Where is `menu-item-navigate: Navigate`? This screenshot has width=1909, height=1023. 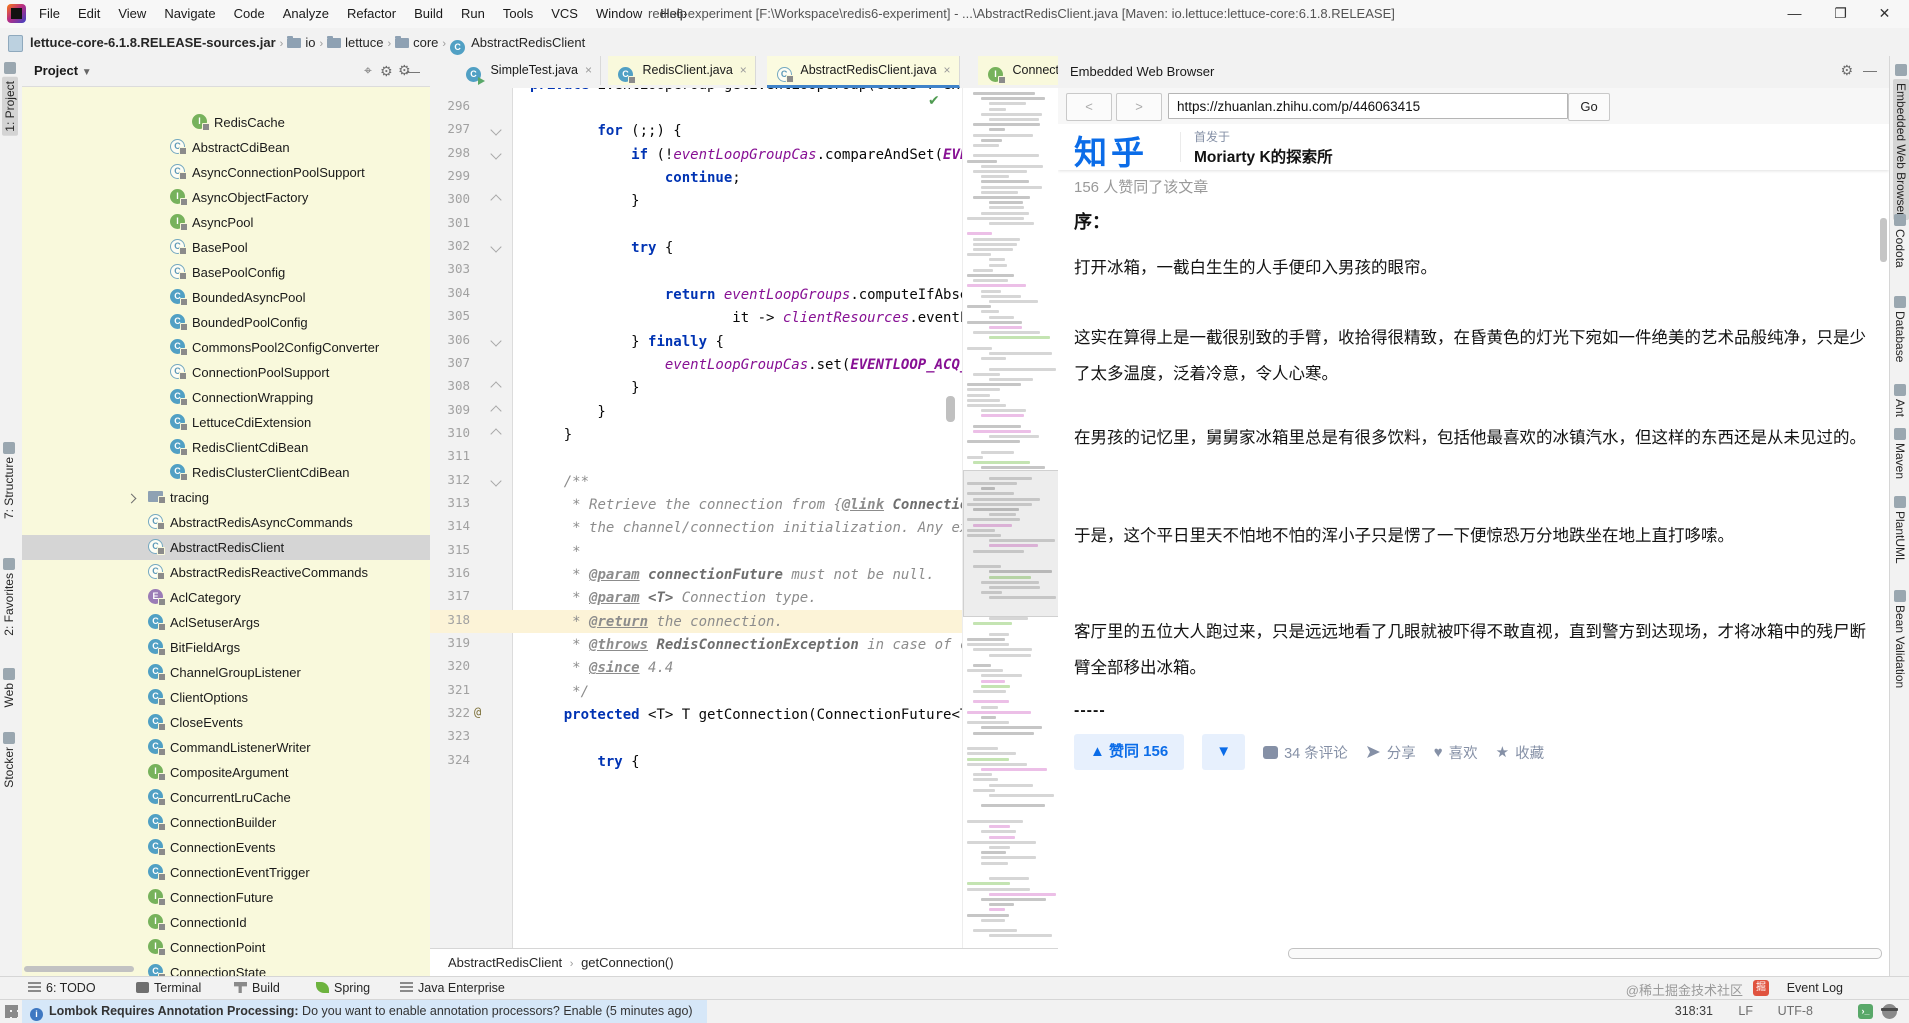 menu-item-navigate: Navigate is located at coordinates (189, 10).